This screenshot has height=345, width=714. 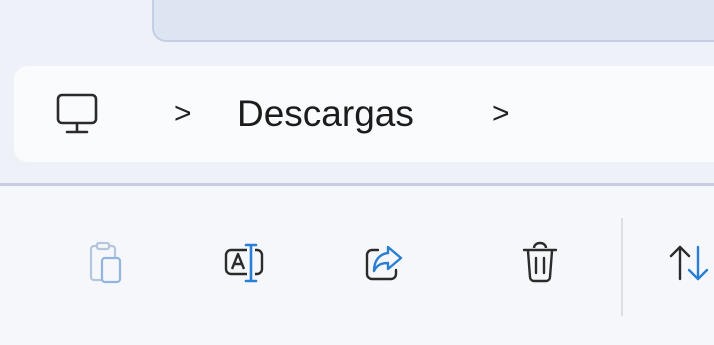 I want to click on search-box, so click(x=433, y=21).